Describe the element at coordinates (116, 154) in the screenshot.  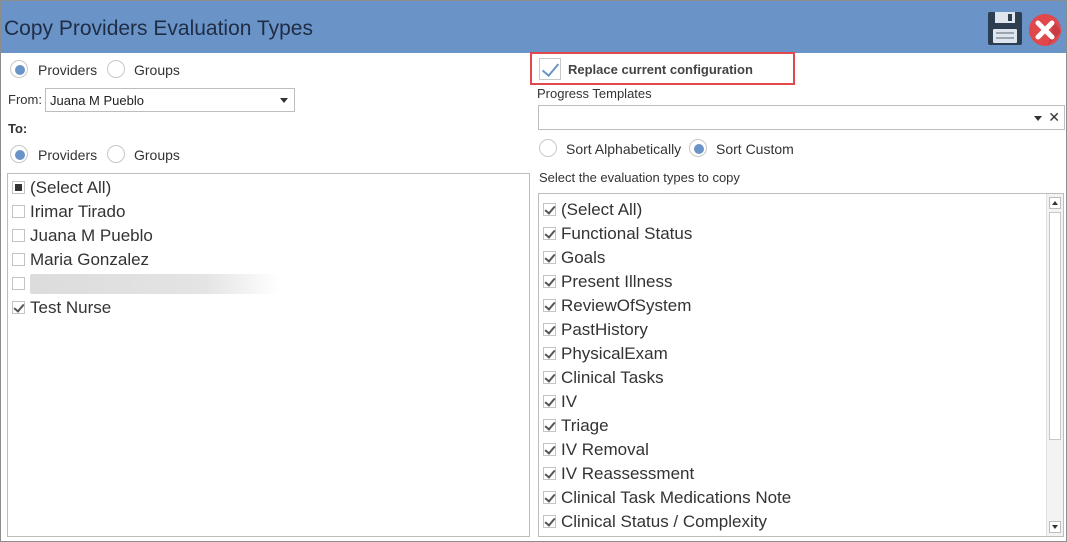
I see `target-groups-radio` at that location.